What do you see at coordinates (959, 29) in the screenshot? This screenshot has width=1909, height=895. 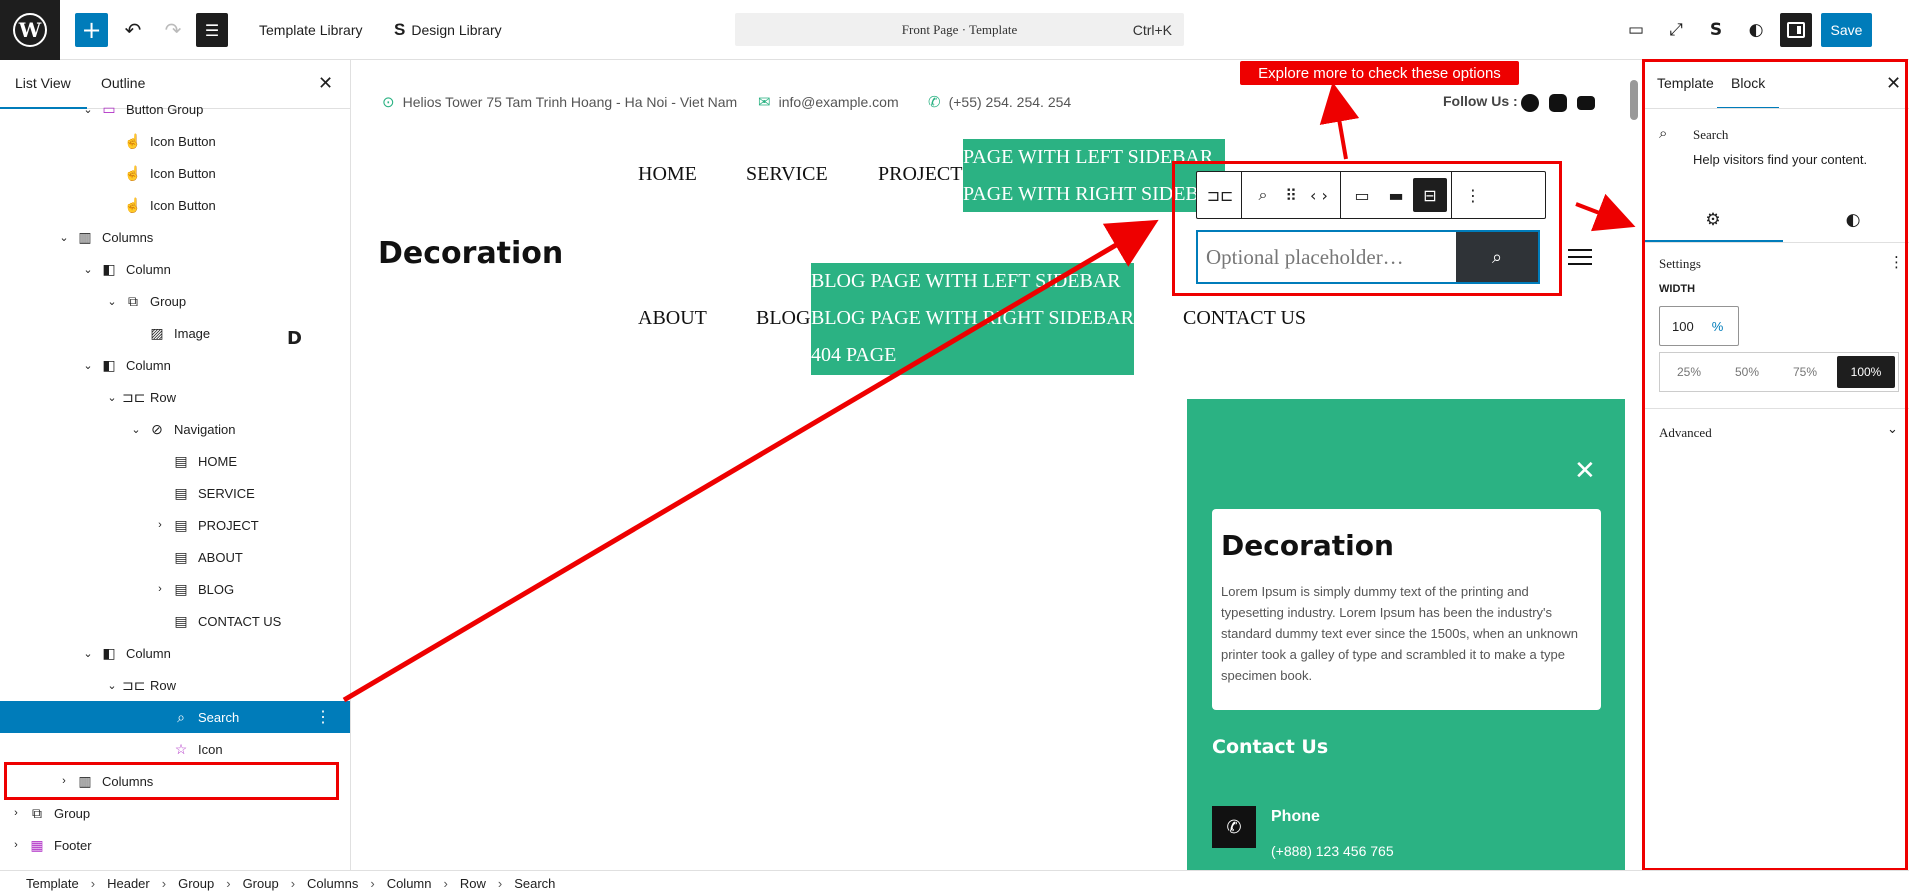 I see `command-center: Front Page · Template Ctrl+K` at bounding box center [959, 29].